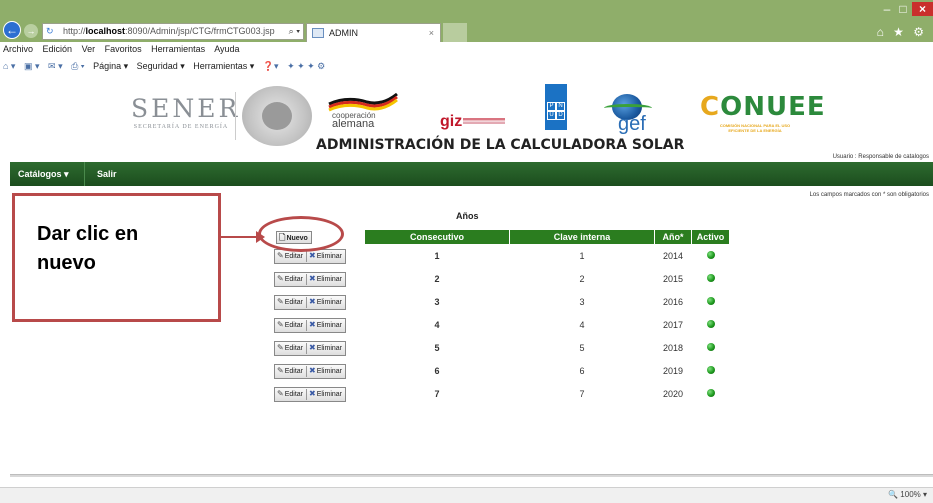  What do you see at coordinates (31, 31) in the screenshot?
I see `forward-button: →` at bounding box center [31, 31].